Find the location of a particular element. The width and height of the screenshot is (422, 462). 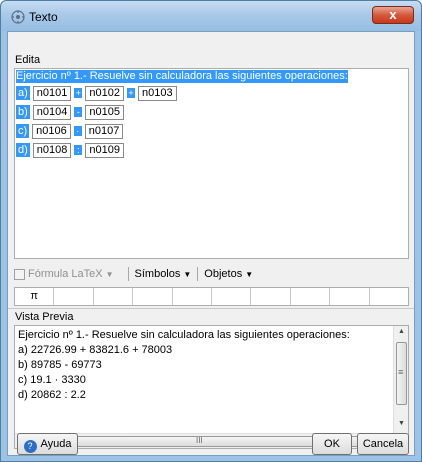

row-tag: b) is located at coordinates (23, 112).